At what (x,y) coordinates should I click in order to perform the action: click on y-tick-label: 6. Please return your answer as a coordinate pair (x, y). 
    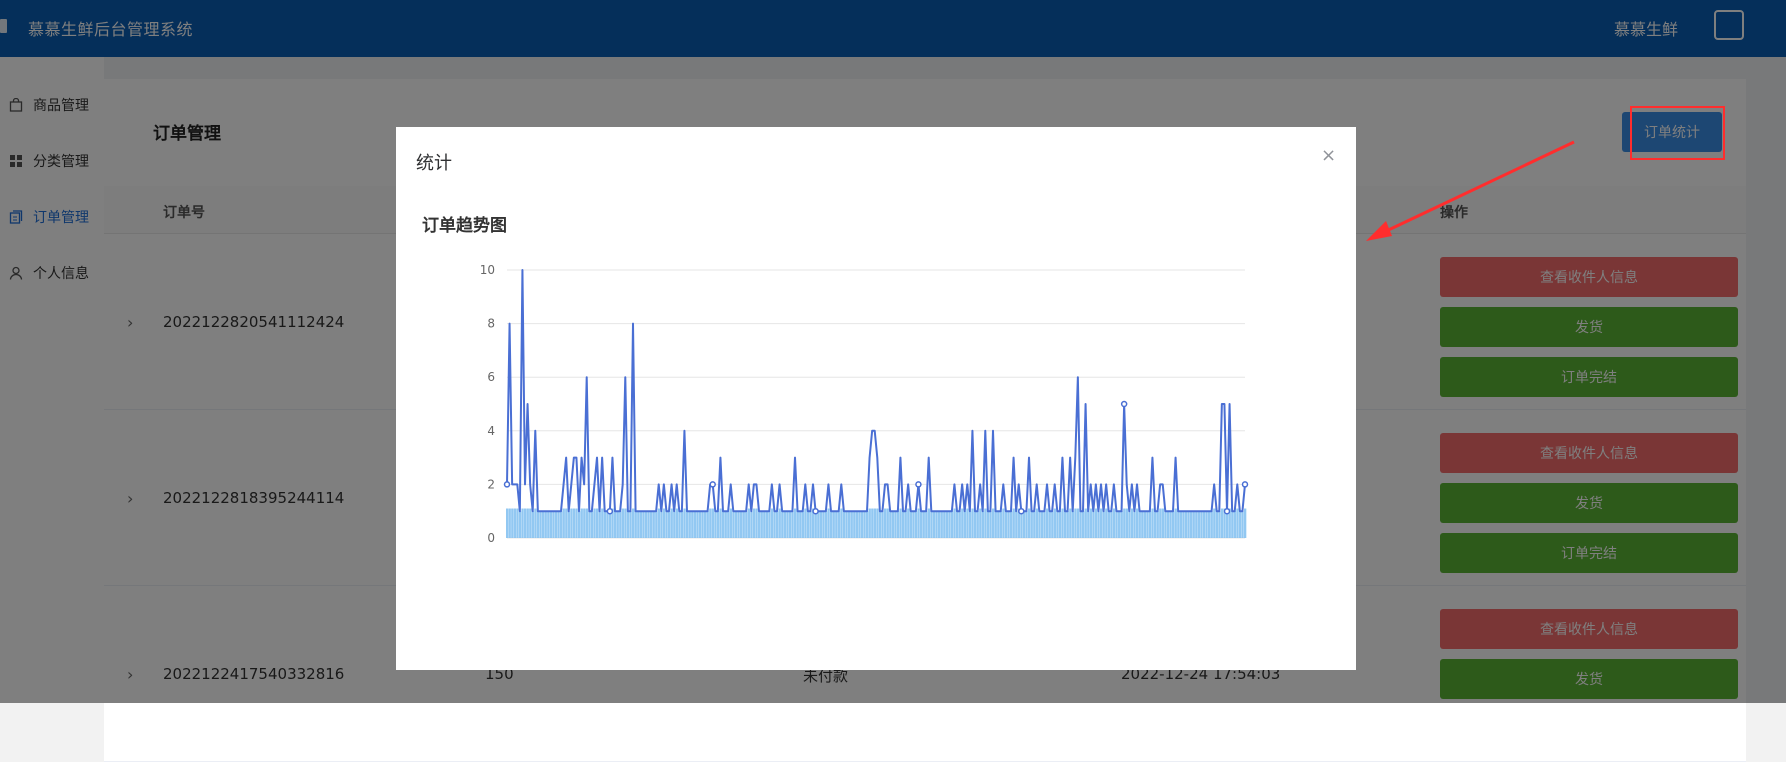
    Looking at the image, I should click on (491, 377).